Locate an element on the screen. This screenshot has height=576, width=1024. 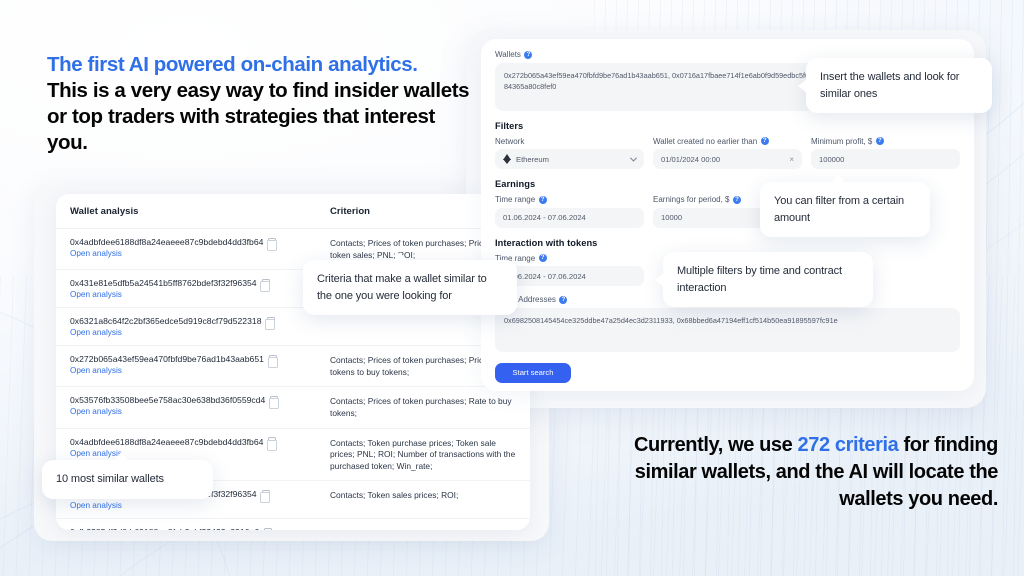
interaction-time-range-label: Time range ? is located at coordinates (569, 258).